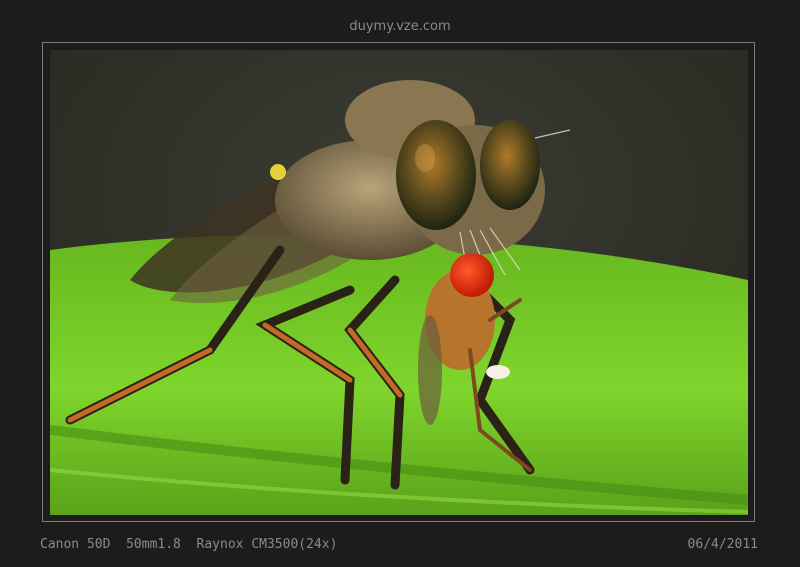 Image resolution: width=800 pixels, height=567 pixels. I want to click on camera-settings-caption: Canon 50D 50mm1.8 Raynox CM3500(24x), so click(189, 544).